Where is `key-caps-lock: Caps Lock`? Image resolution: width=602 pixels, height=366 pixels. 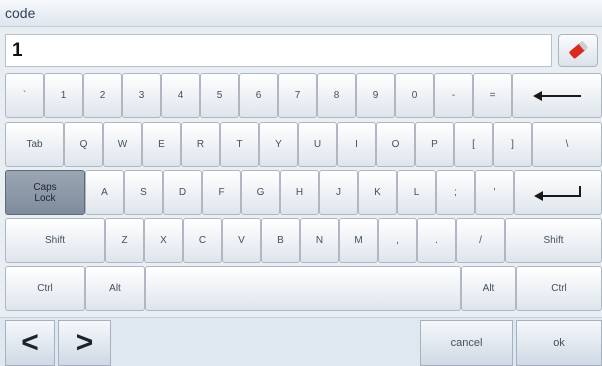 key-caps-lock: Caps Lock is located at coordinates (45, 192).